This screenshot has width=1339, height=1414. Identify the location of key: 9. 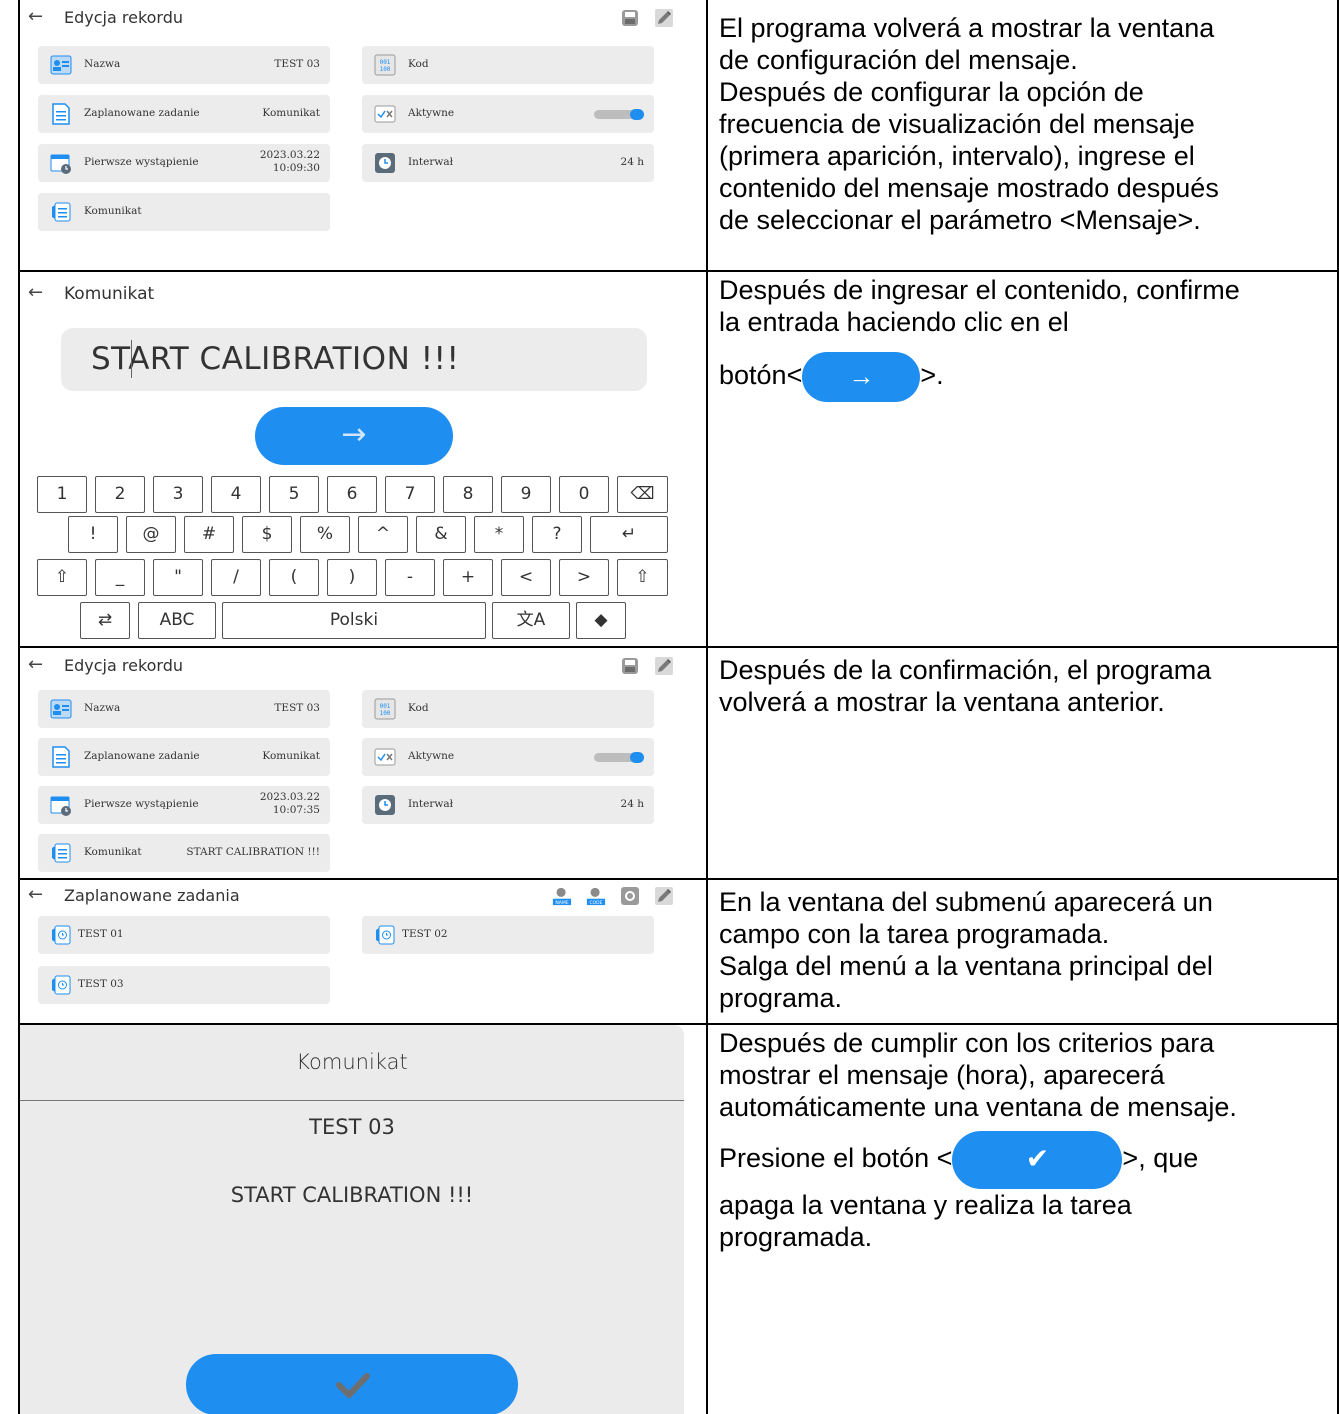
(526, 494).